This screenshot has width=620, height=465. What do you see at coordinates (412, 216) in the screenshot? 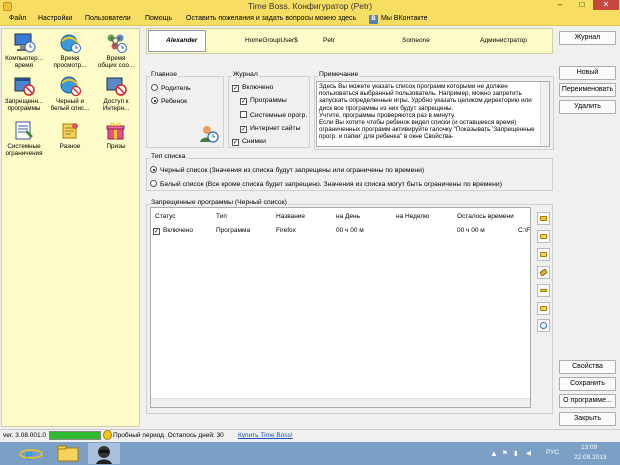
I see `column-week: на Неделю` at bounding box center [412, 216].